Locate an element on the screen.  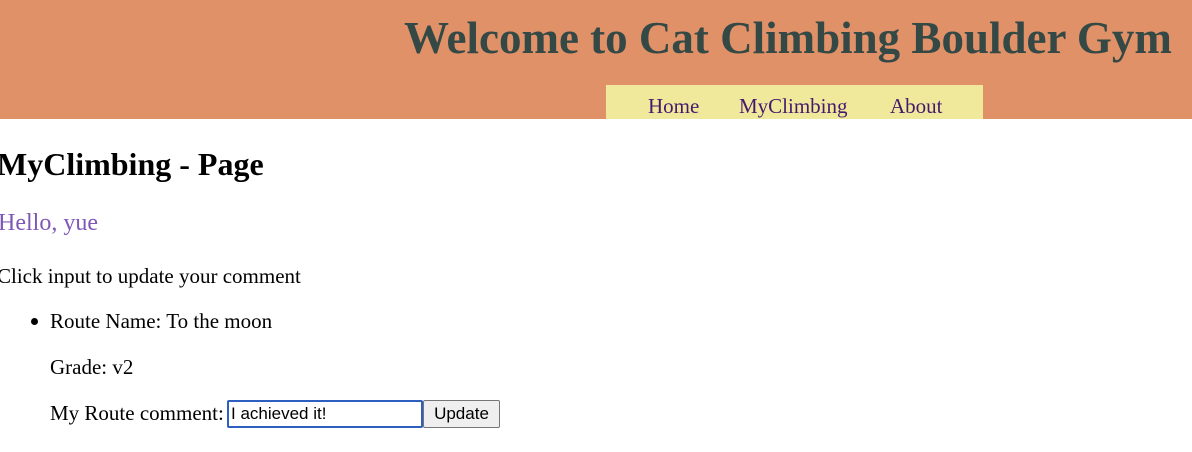
user-greeting: Hello, yue is located at coordinates (49, 223).